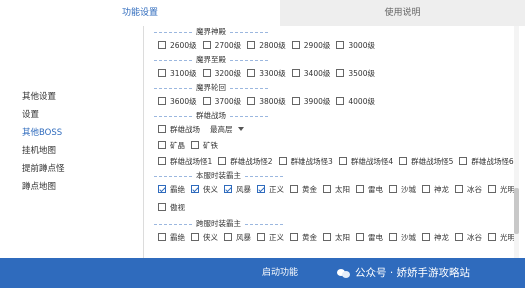 This screenshot has height=288, width=525. Describe the element at coordinates (72, 151) in the screenshot. I see `sidebar-item-idle-map: 挂机地图` at that location.